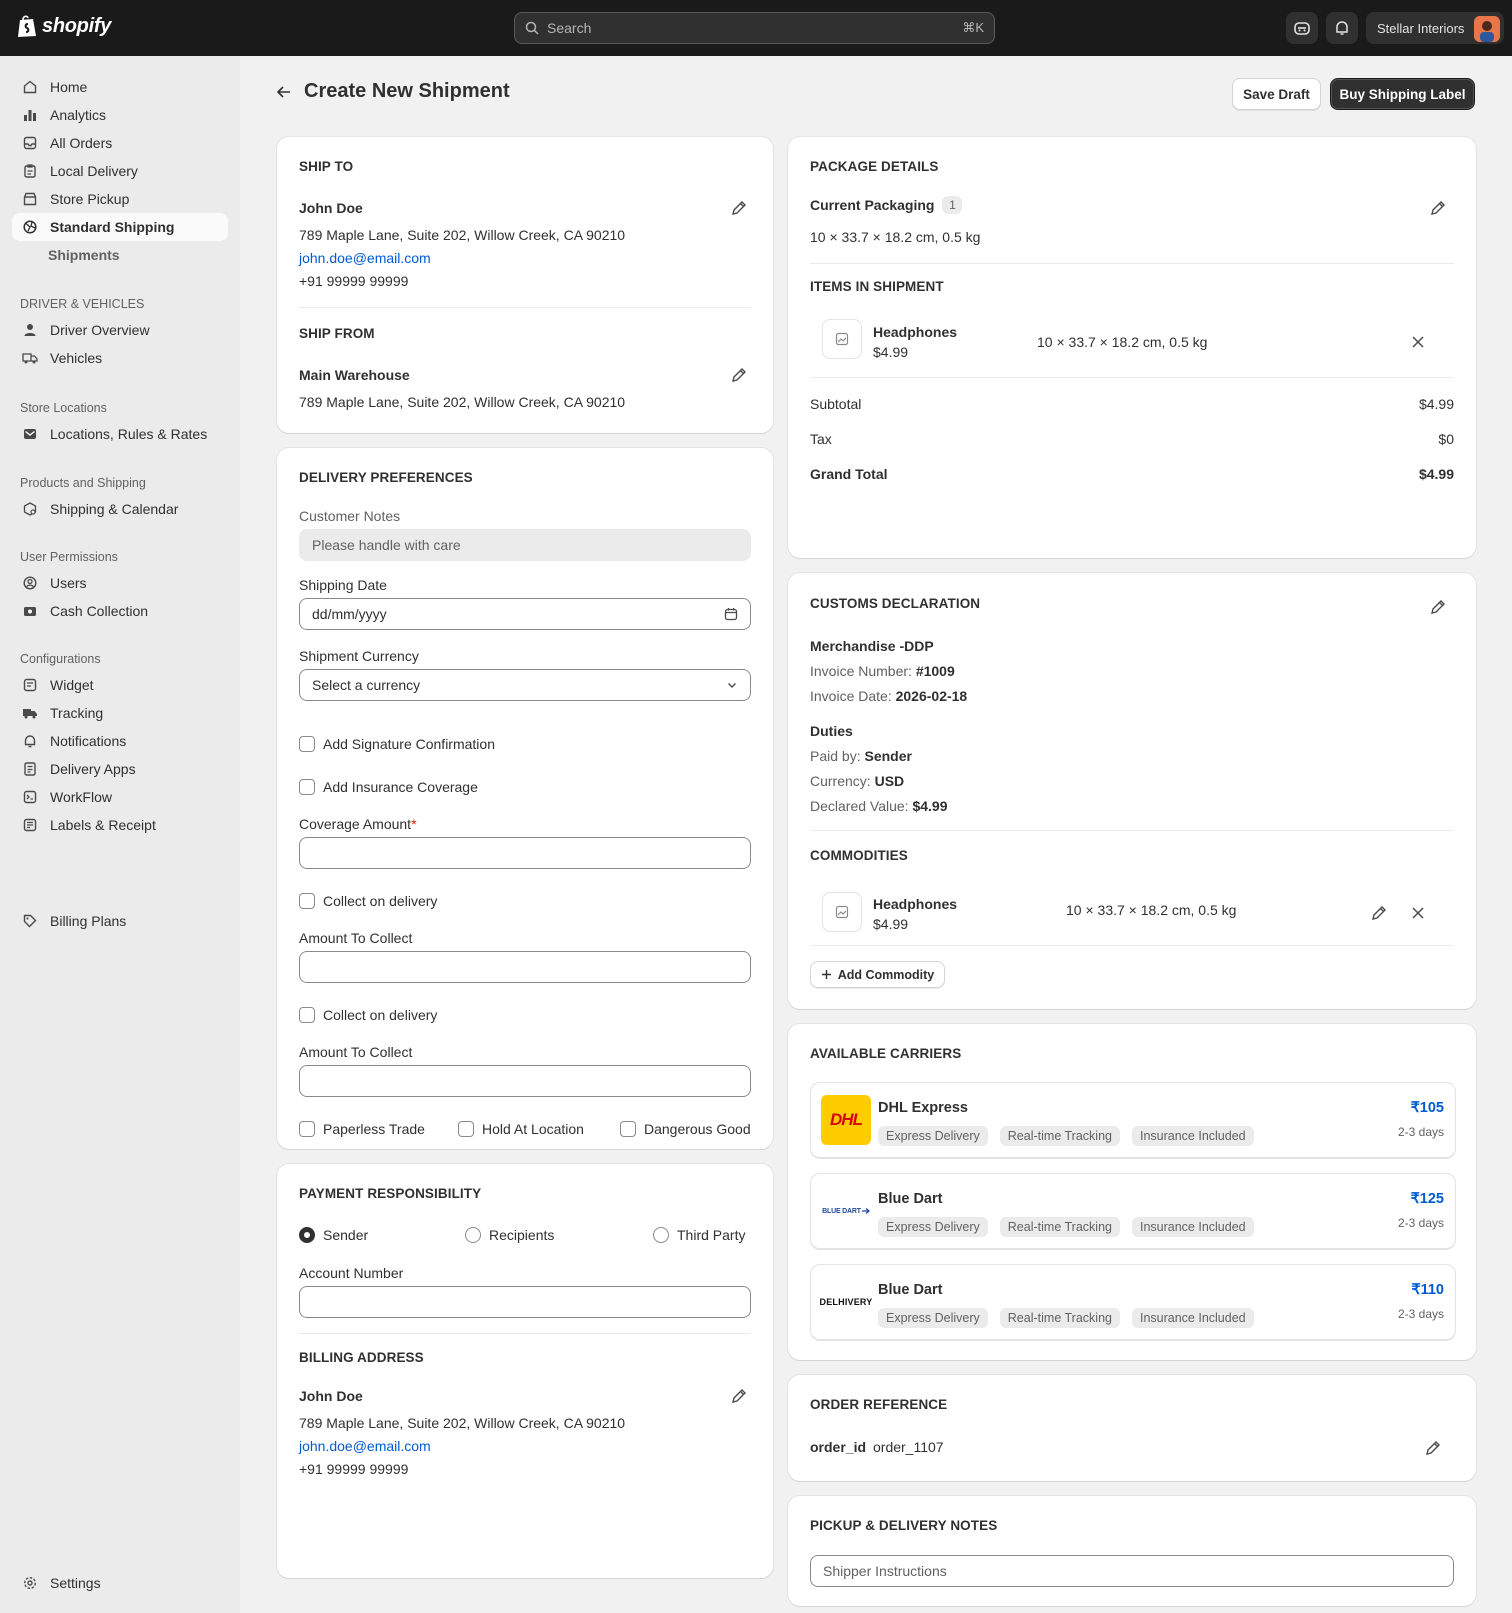 The width and height of the screenshot is (1512, 1613). I want to click on edit-customs-button, so click(1438, 607).